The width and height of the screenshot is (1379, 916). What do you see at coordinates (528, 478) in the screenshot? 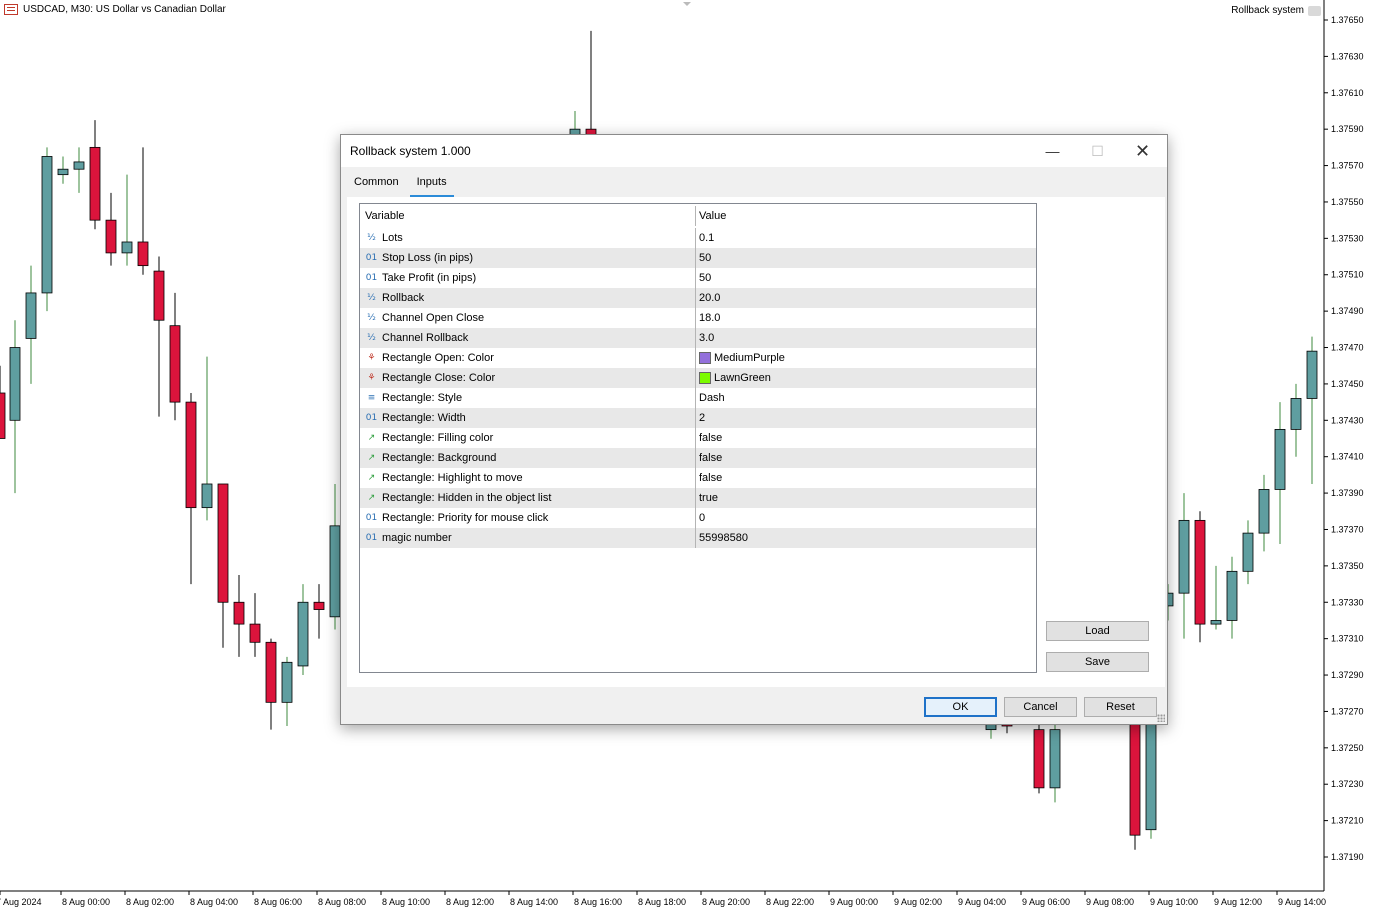
I see `variable-cell: ↗ Rectangle: Highlight to move` at bounding box center [528, 478].